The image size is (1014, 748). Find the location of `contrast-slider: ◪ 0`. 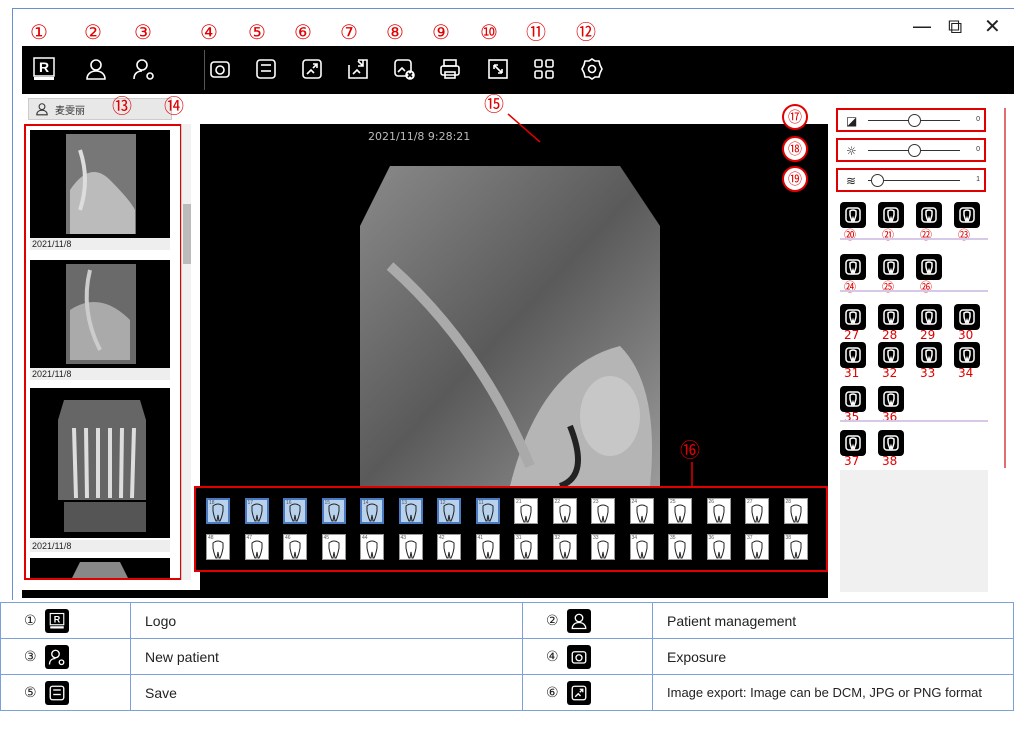

contrast-slider: ◪ 0 is located at coordinates (911, 120).